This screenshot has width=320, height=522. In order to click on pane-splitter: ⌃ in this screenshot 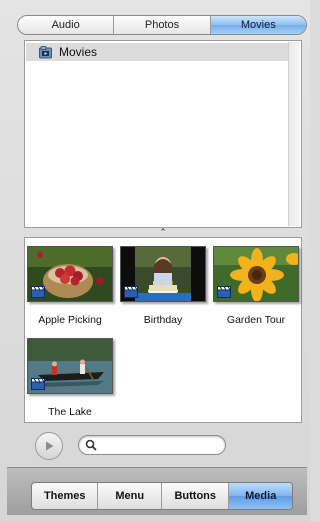, I will do `click(163, 232)`.